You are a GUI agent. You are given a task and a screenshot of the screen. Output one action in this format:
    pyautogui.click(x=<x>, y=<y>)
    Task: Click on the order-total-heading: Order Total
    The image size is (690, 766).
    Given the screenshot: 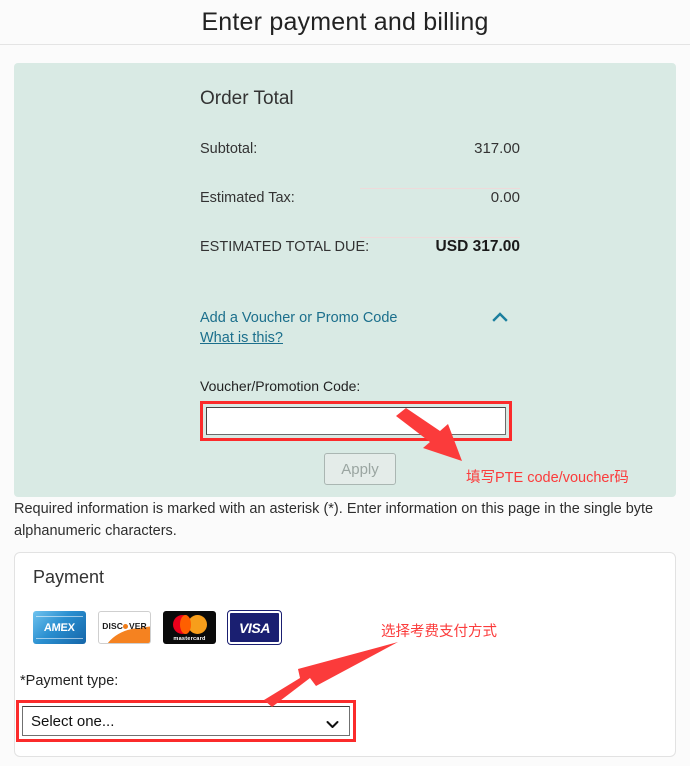 What is the action you would take?
    pyautogui.click(x=247, y=98)
    